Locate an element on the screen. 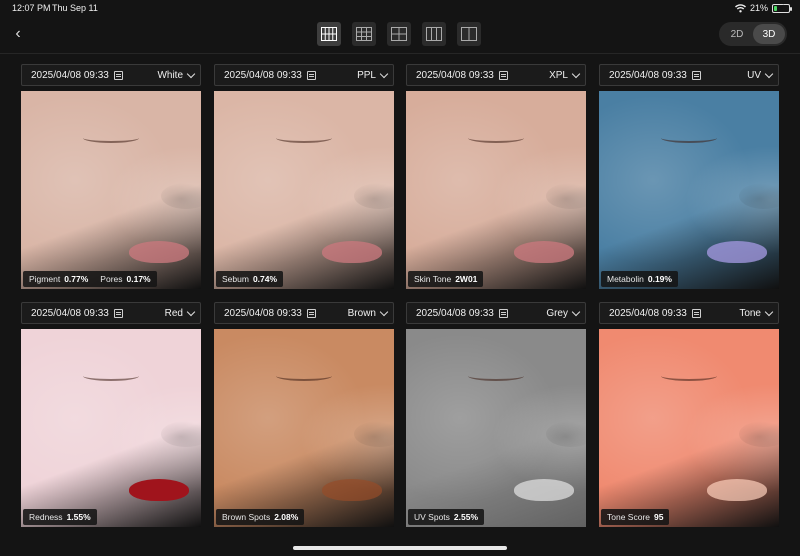  status-date: Thu Sep 11 is located at coordinates (75, 8).